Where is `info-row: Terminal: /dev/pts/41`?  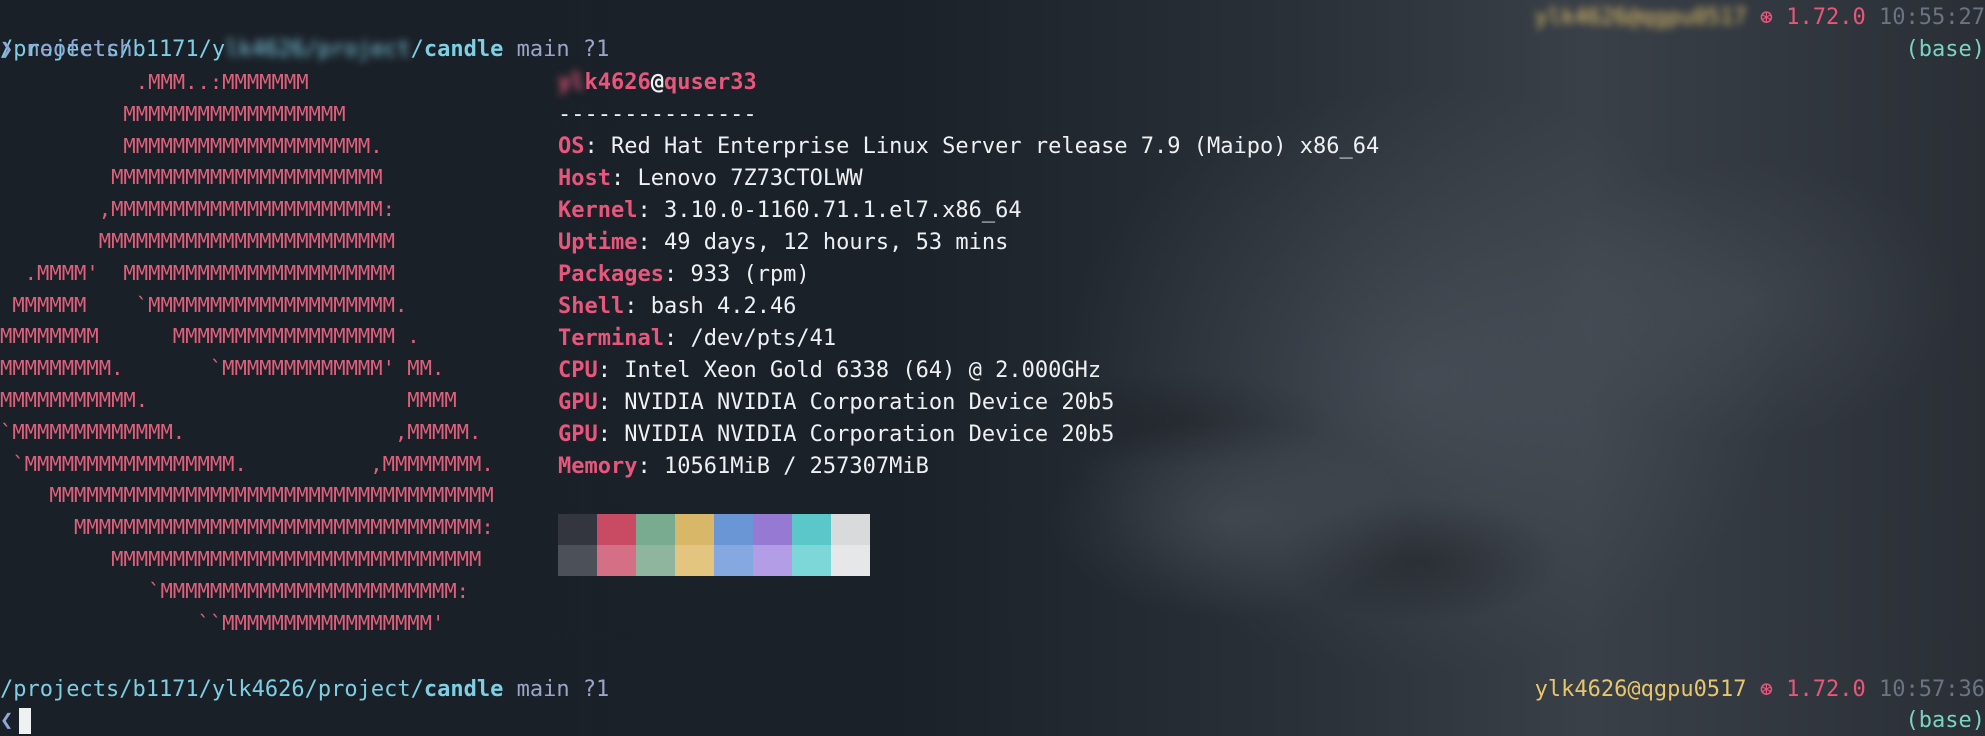
info-row: Terminal: /dev/pts/41 is located at coordinates (968, 339).